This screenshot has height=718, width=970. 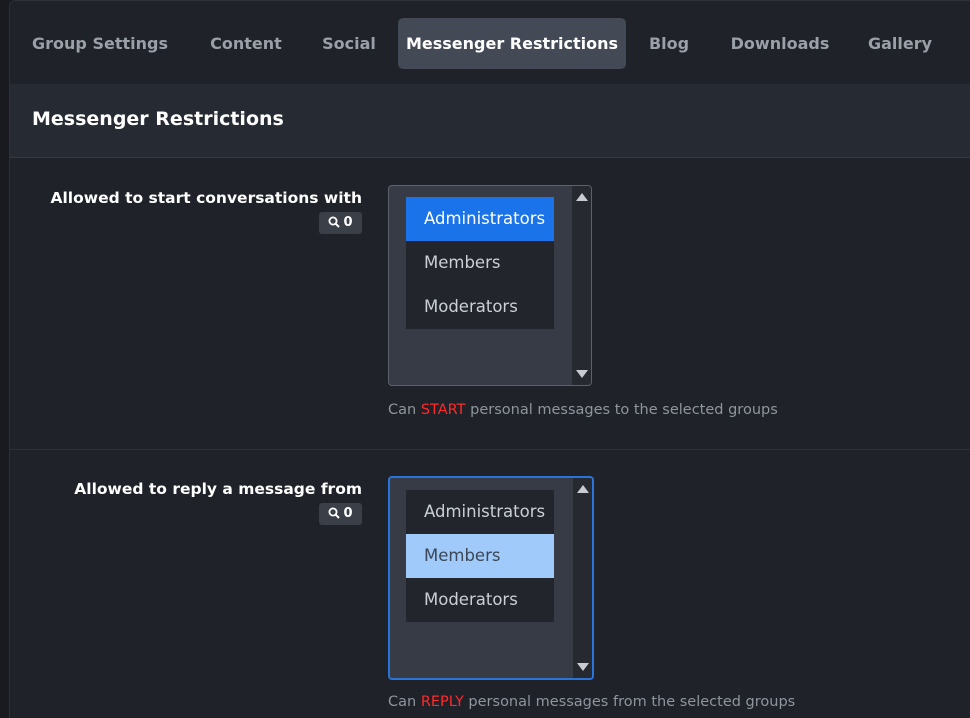 What do you see at coordinates (512, 43) in the screenshot?
I see `tab-messenger-restrictions: Messenger Restrictions` at bounding box center [512, 43].